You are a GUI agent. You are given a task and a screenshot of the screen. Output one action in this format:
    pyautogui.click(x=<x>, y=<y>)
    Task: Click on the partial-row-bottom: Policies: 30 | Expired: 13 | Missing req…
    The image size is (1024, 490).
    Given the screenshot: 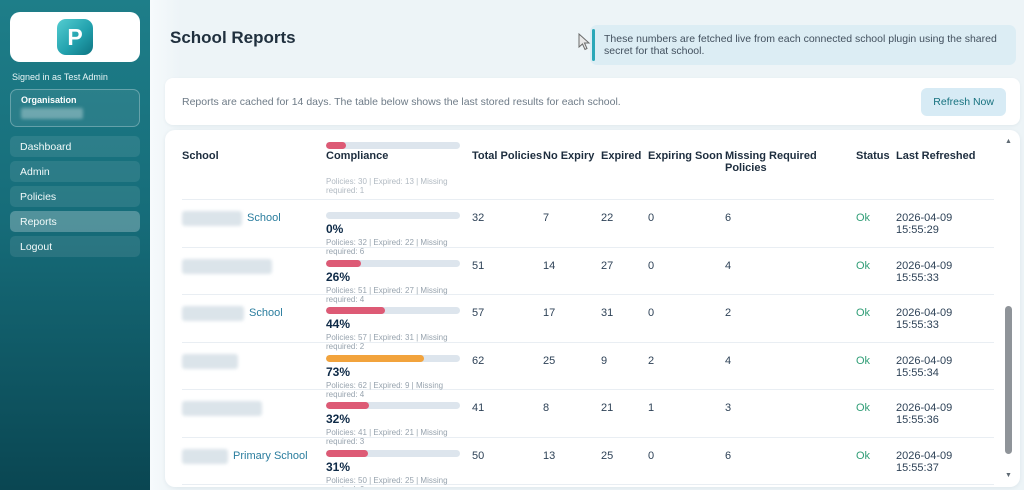 What is the action you would take?
    pyautogui.click(x=588, y=188)
    